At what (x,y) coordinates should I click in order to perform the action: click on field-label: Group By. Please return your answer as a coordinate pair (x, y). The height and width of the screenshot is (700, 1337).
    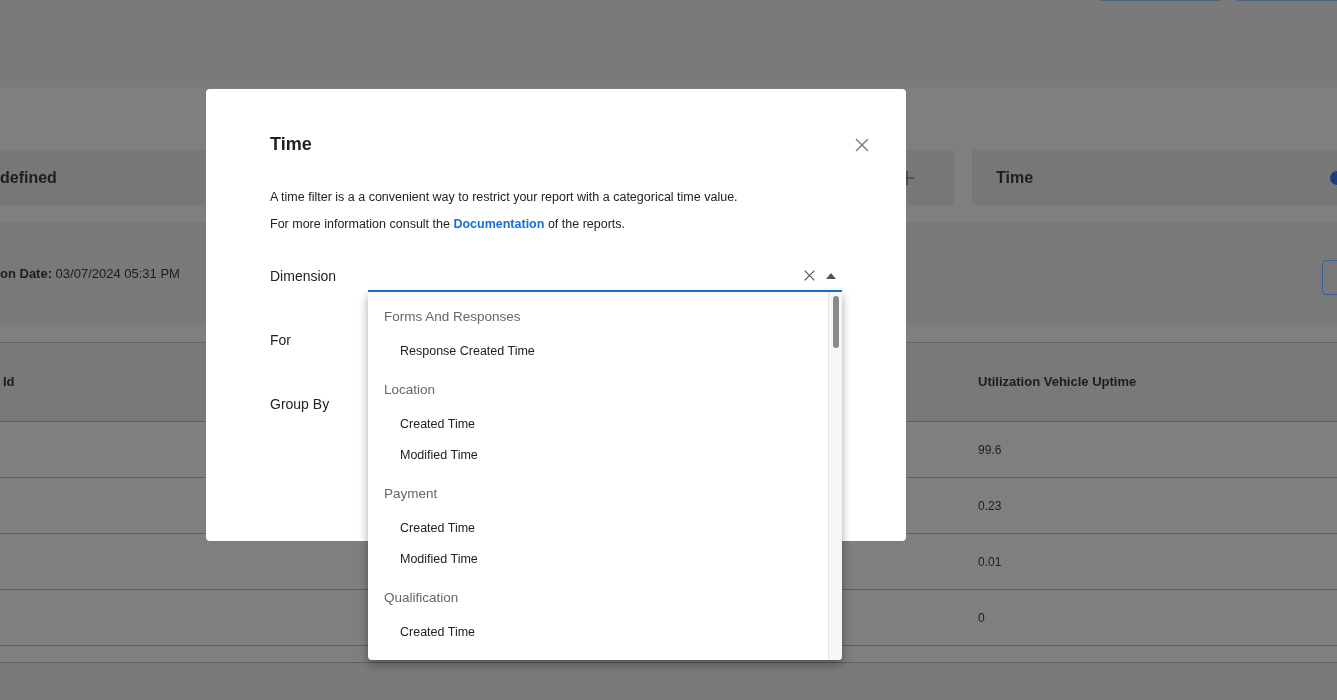
    Looking at the image, I should click on (300, 404).